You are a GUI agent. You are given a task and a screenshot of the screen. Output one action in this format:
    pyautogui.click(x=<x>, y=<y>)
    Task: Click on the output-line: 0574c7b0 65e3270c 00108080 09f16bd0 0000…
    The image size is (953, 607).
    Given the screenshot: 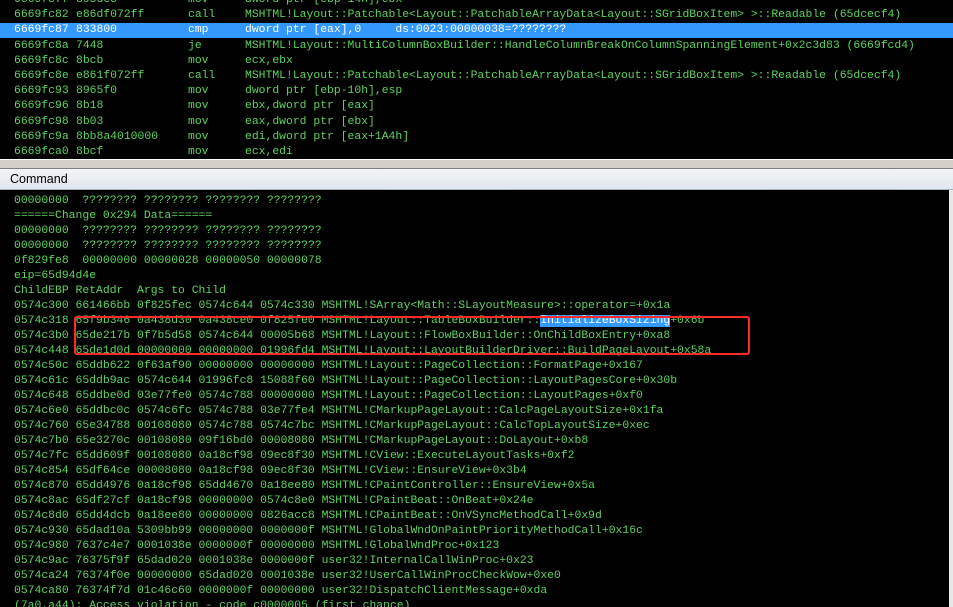 What is the action you would take?
    pyautogui.click(x=301, y=441)
    